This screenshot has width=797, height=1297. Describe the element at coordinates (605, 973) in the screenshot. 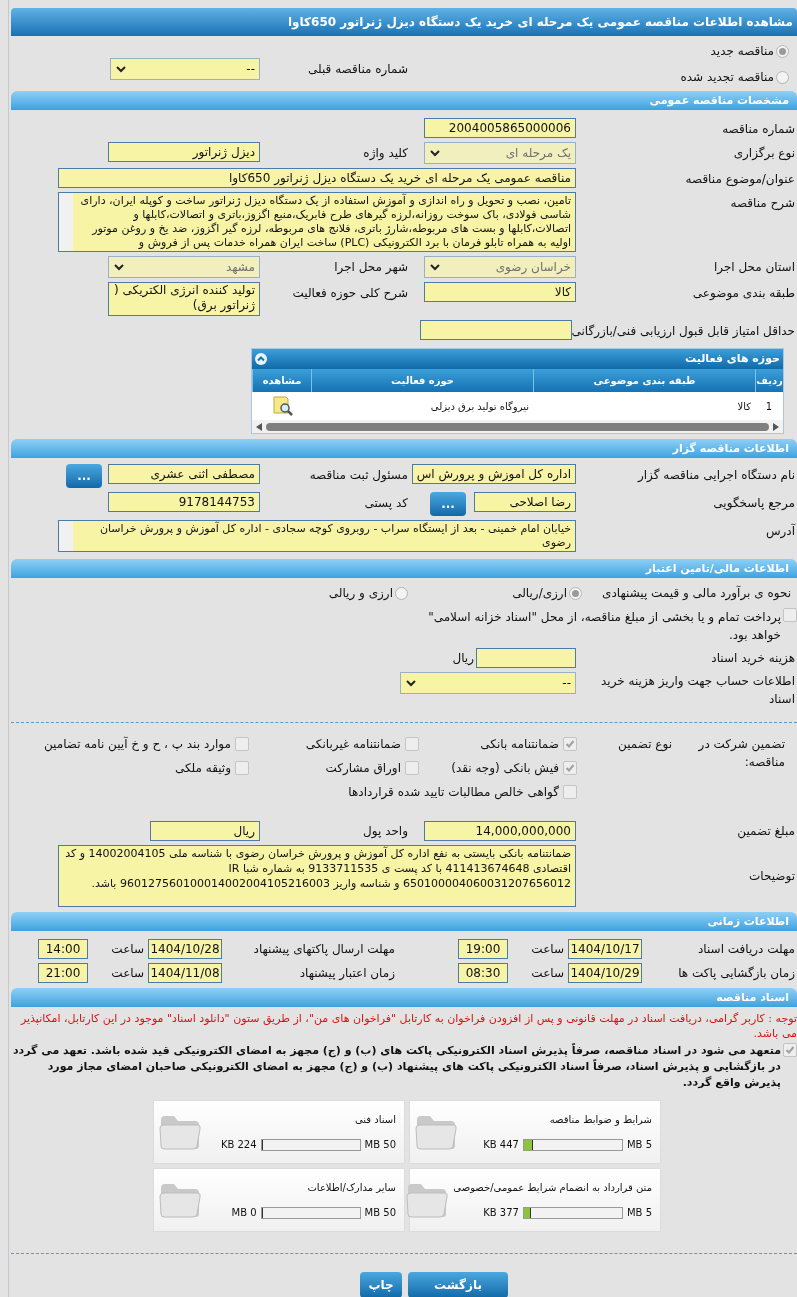

I see `date-field: 1404/10/29` at that location.